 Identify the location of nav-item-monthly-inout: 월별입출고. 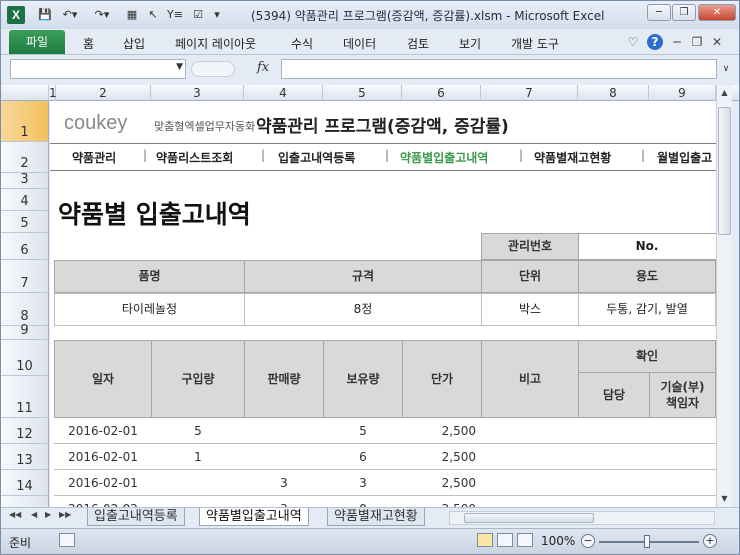
(684, 157).